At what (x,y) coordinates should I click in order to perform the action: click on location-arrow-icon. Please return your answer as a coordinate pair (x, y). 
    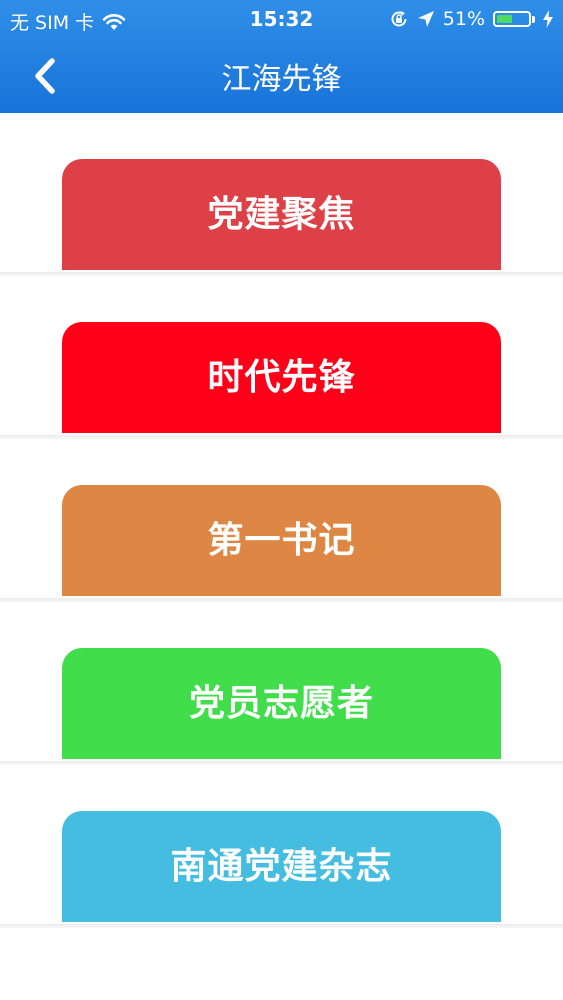
    Looking at the image, I should click on (425, 19).